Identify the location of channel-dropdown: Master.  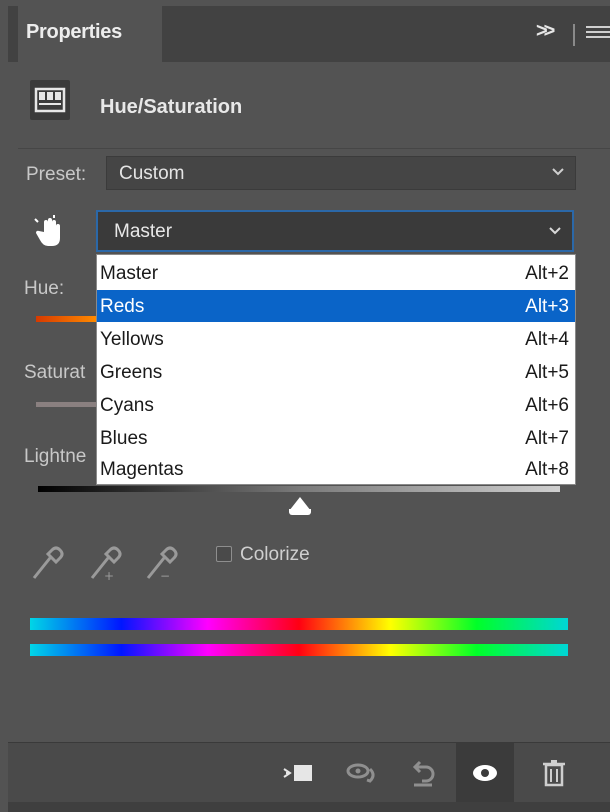
(335, 231).